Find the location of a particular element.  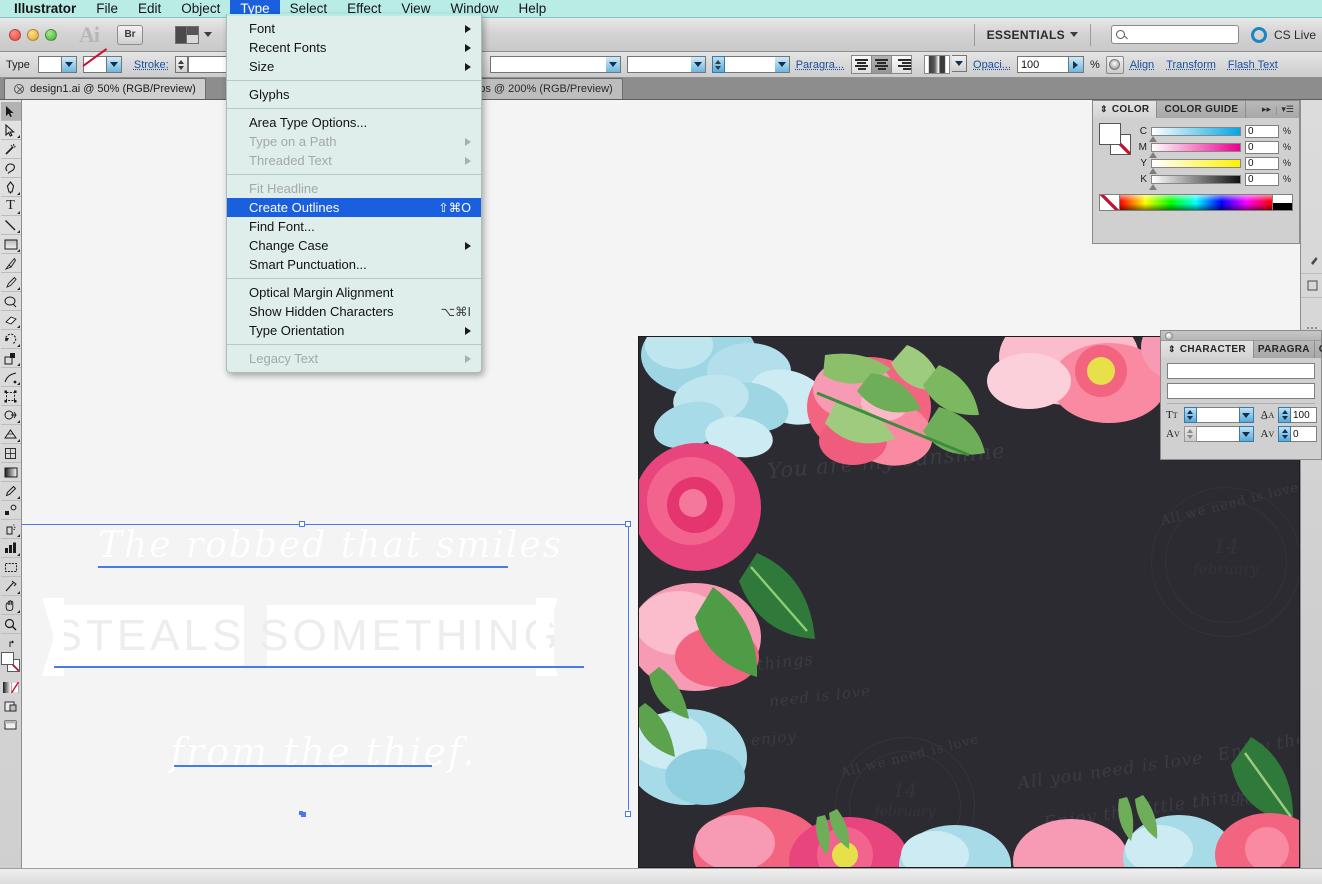

align-left-button is located at coordinates (862, 64).